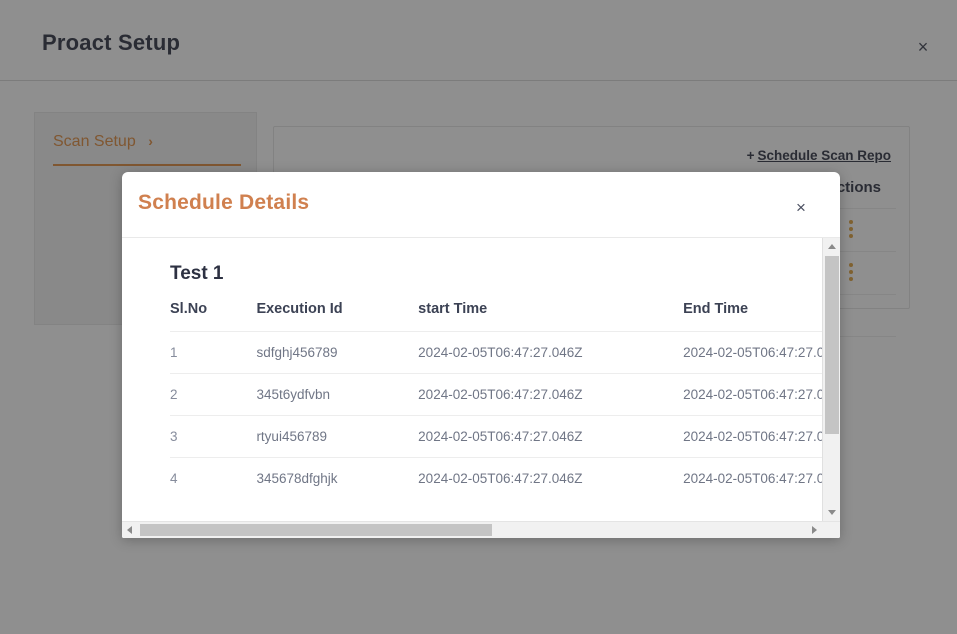 The width and height of the screenshot is (957, 634). I want to click on column-header-end-time: End Time, so click(716, 309).